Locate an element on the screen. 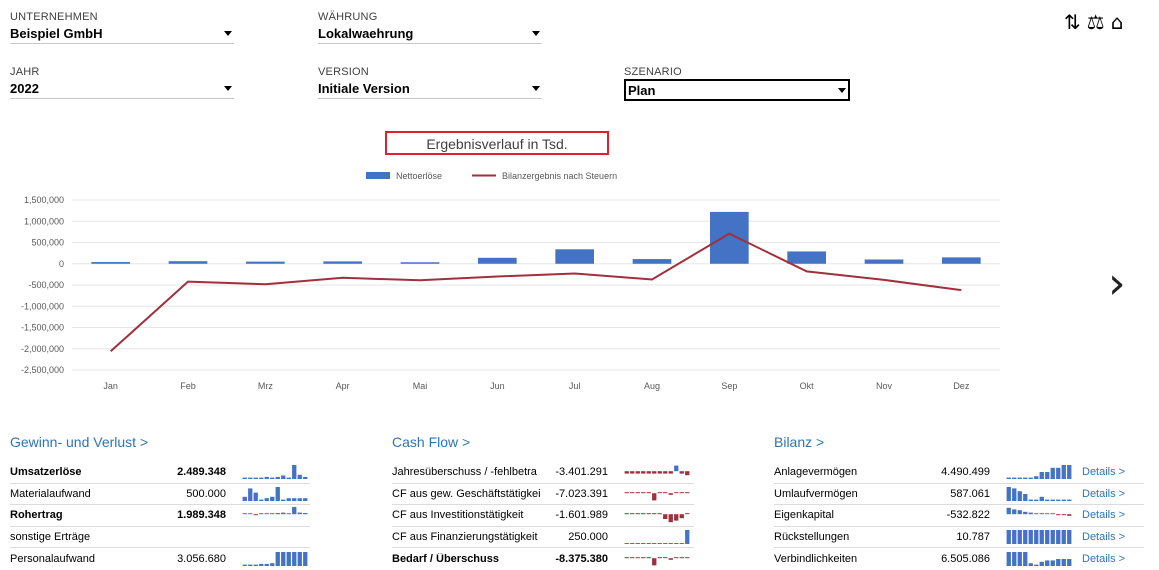 Image resolution: width=1159 pixels, height=570 pixels. section-title-cashflow: Cash Flow > is located at coordinates (543, 444).